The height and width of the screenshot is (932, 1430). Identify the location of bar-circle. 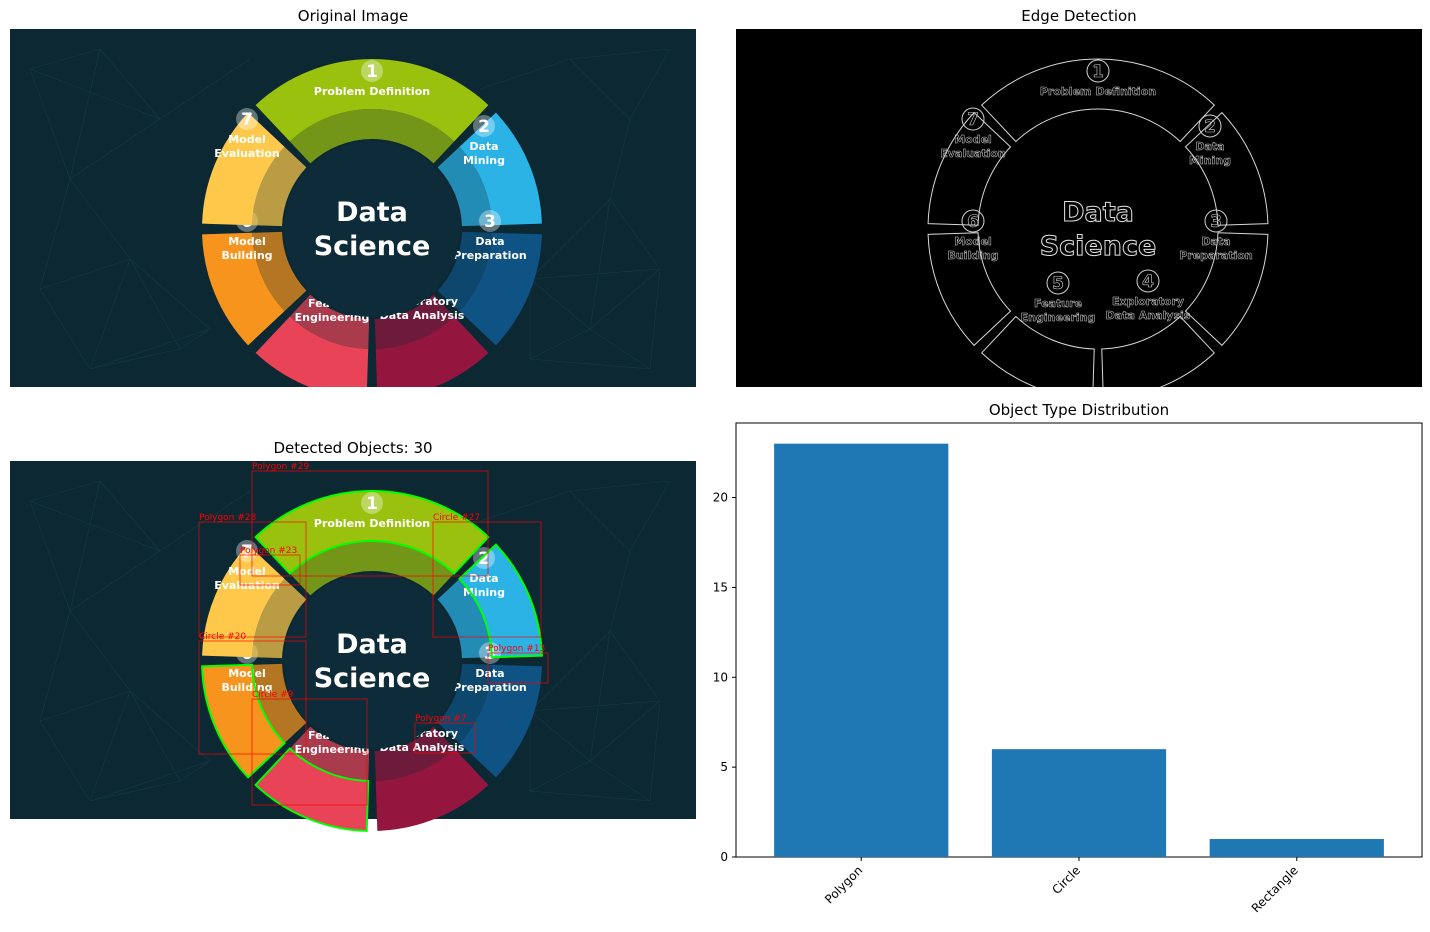
(1079, 803).